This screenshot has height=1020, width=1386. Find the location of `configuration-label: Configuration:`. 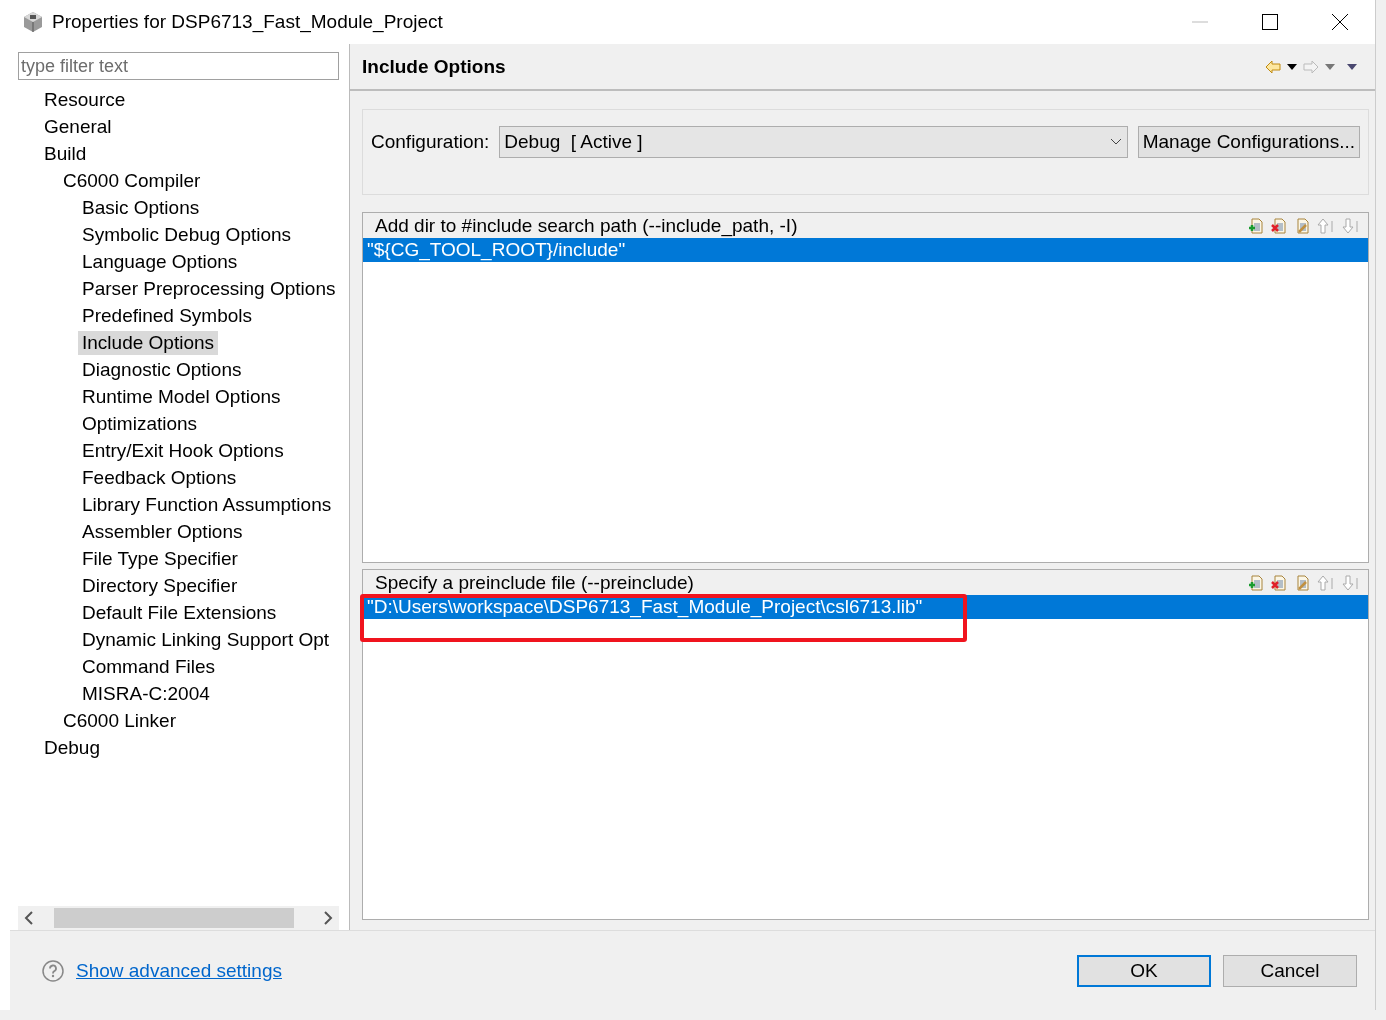

configuration-label: Configuration: is located at coordinates (430, 142).